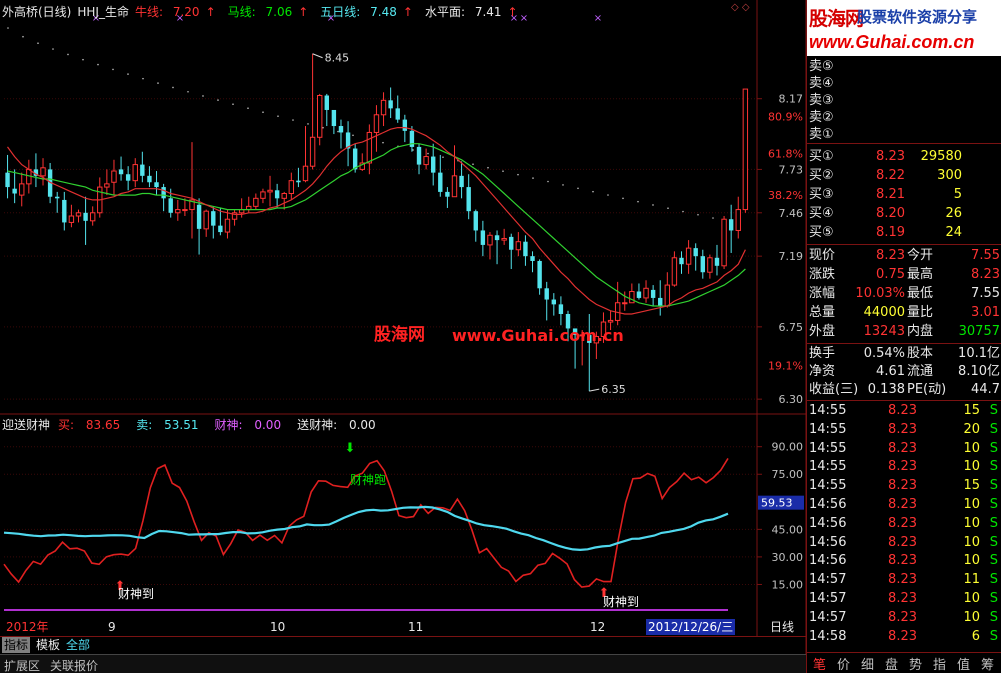  Describe the element at coordinates (904, 176) in the screenshot. I see `bid-row: 买② 8.22 300` at that location.